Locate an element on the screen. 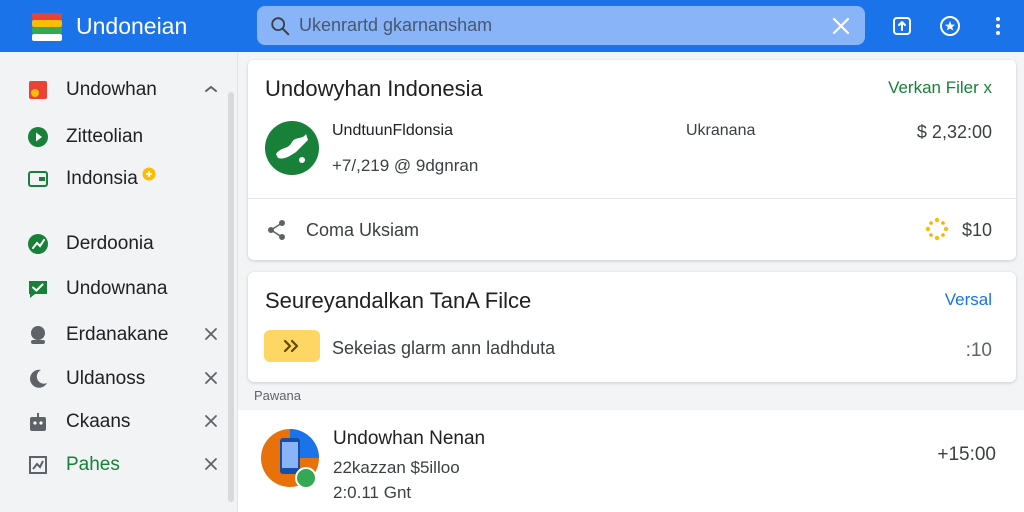 The height and width of the screenshot is (512, 1024). fast-forward-icon is located at coordinates (292, 346).